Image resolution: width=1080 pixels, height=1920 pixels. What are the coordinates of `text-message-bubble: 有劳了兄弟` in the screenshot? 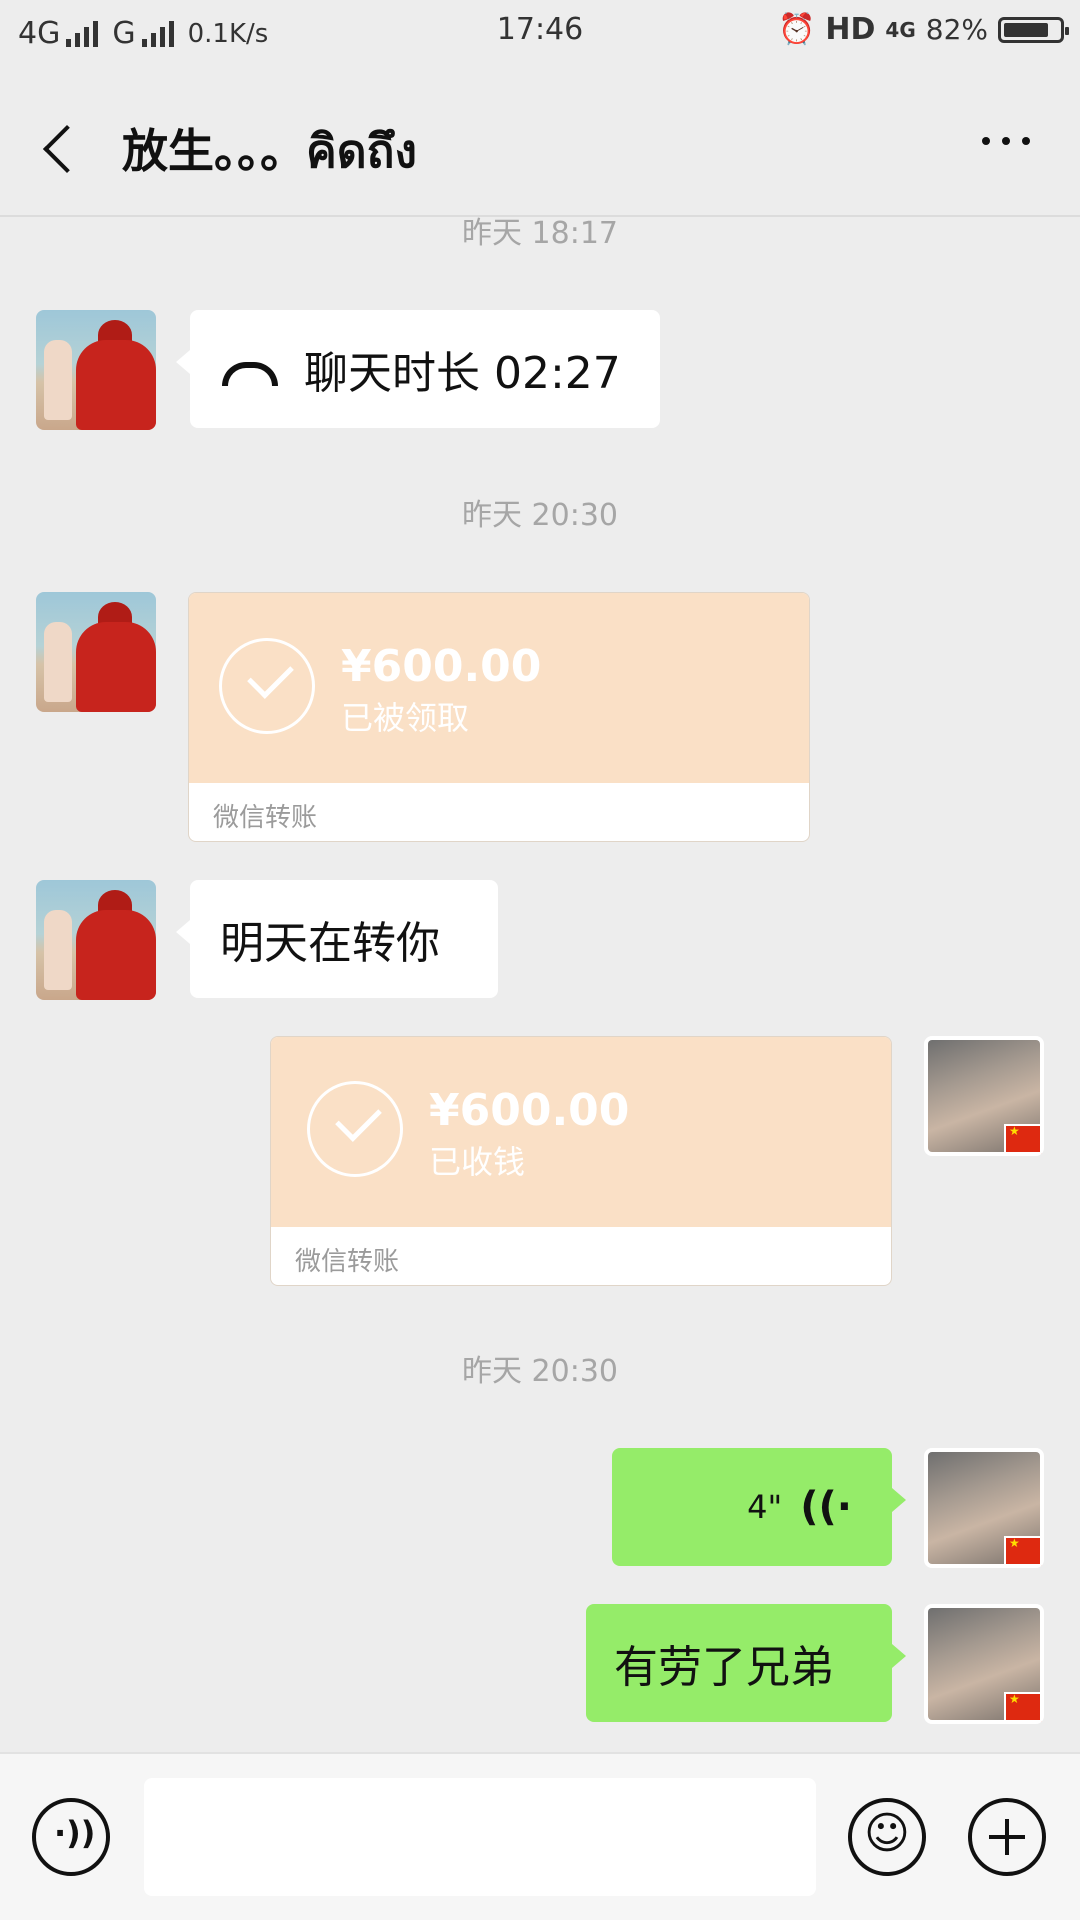 It's located at (746, 1663).